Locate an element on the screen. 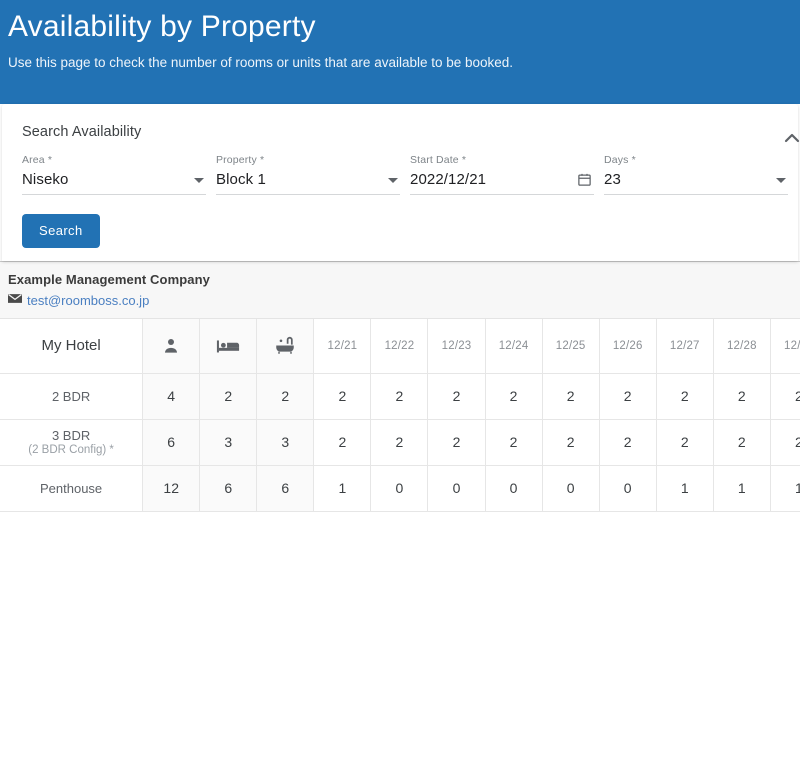 The height and width of the screenshot is (779, 800). max-occupancy-header is located at coordinates (171, 346).